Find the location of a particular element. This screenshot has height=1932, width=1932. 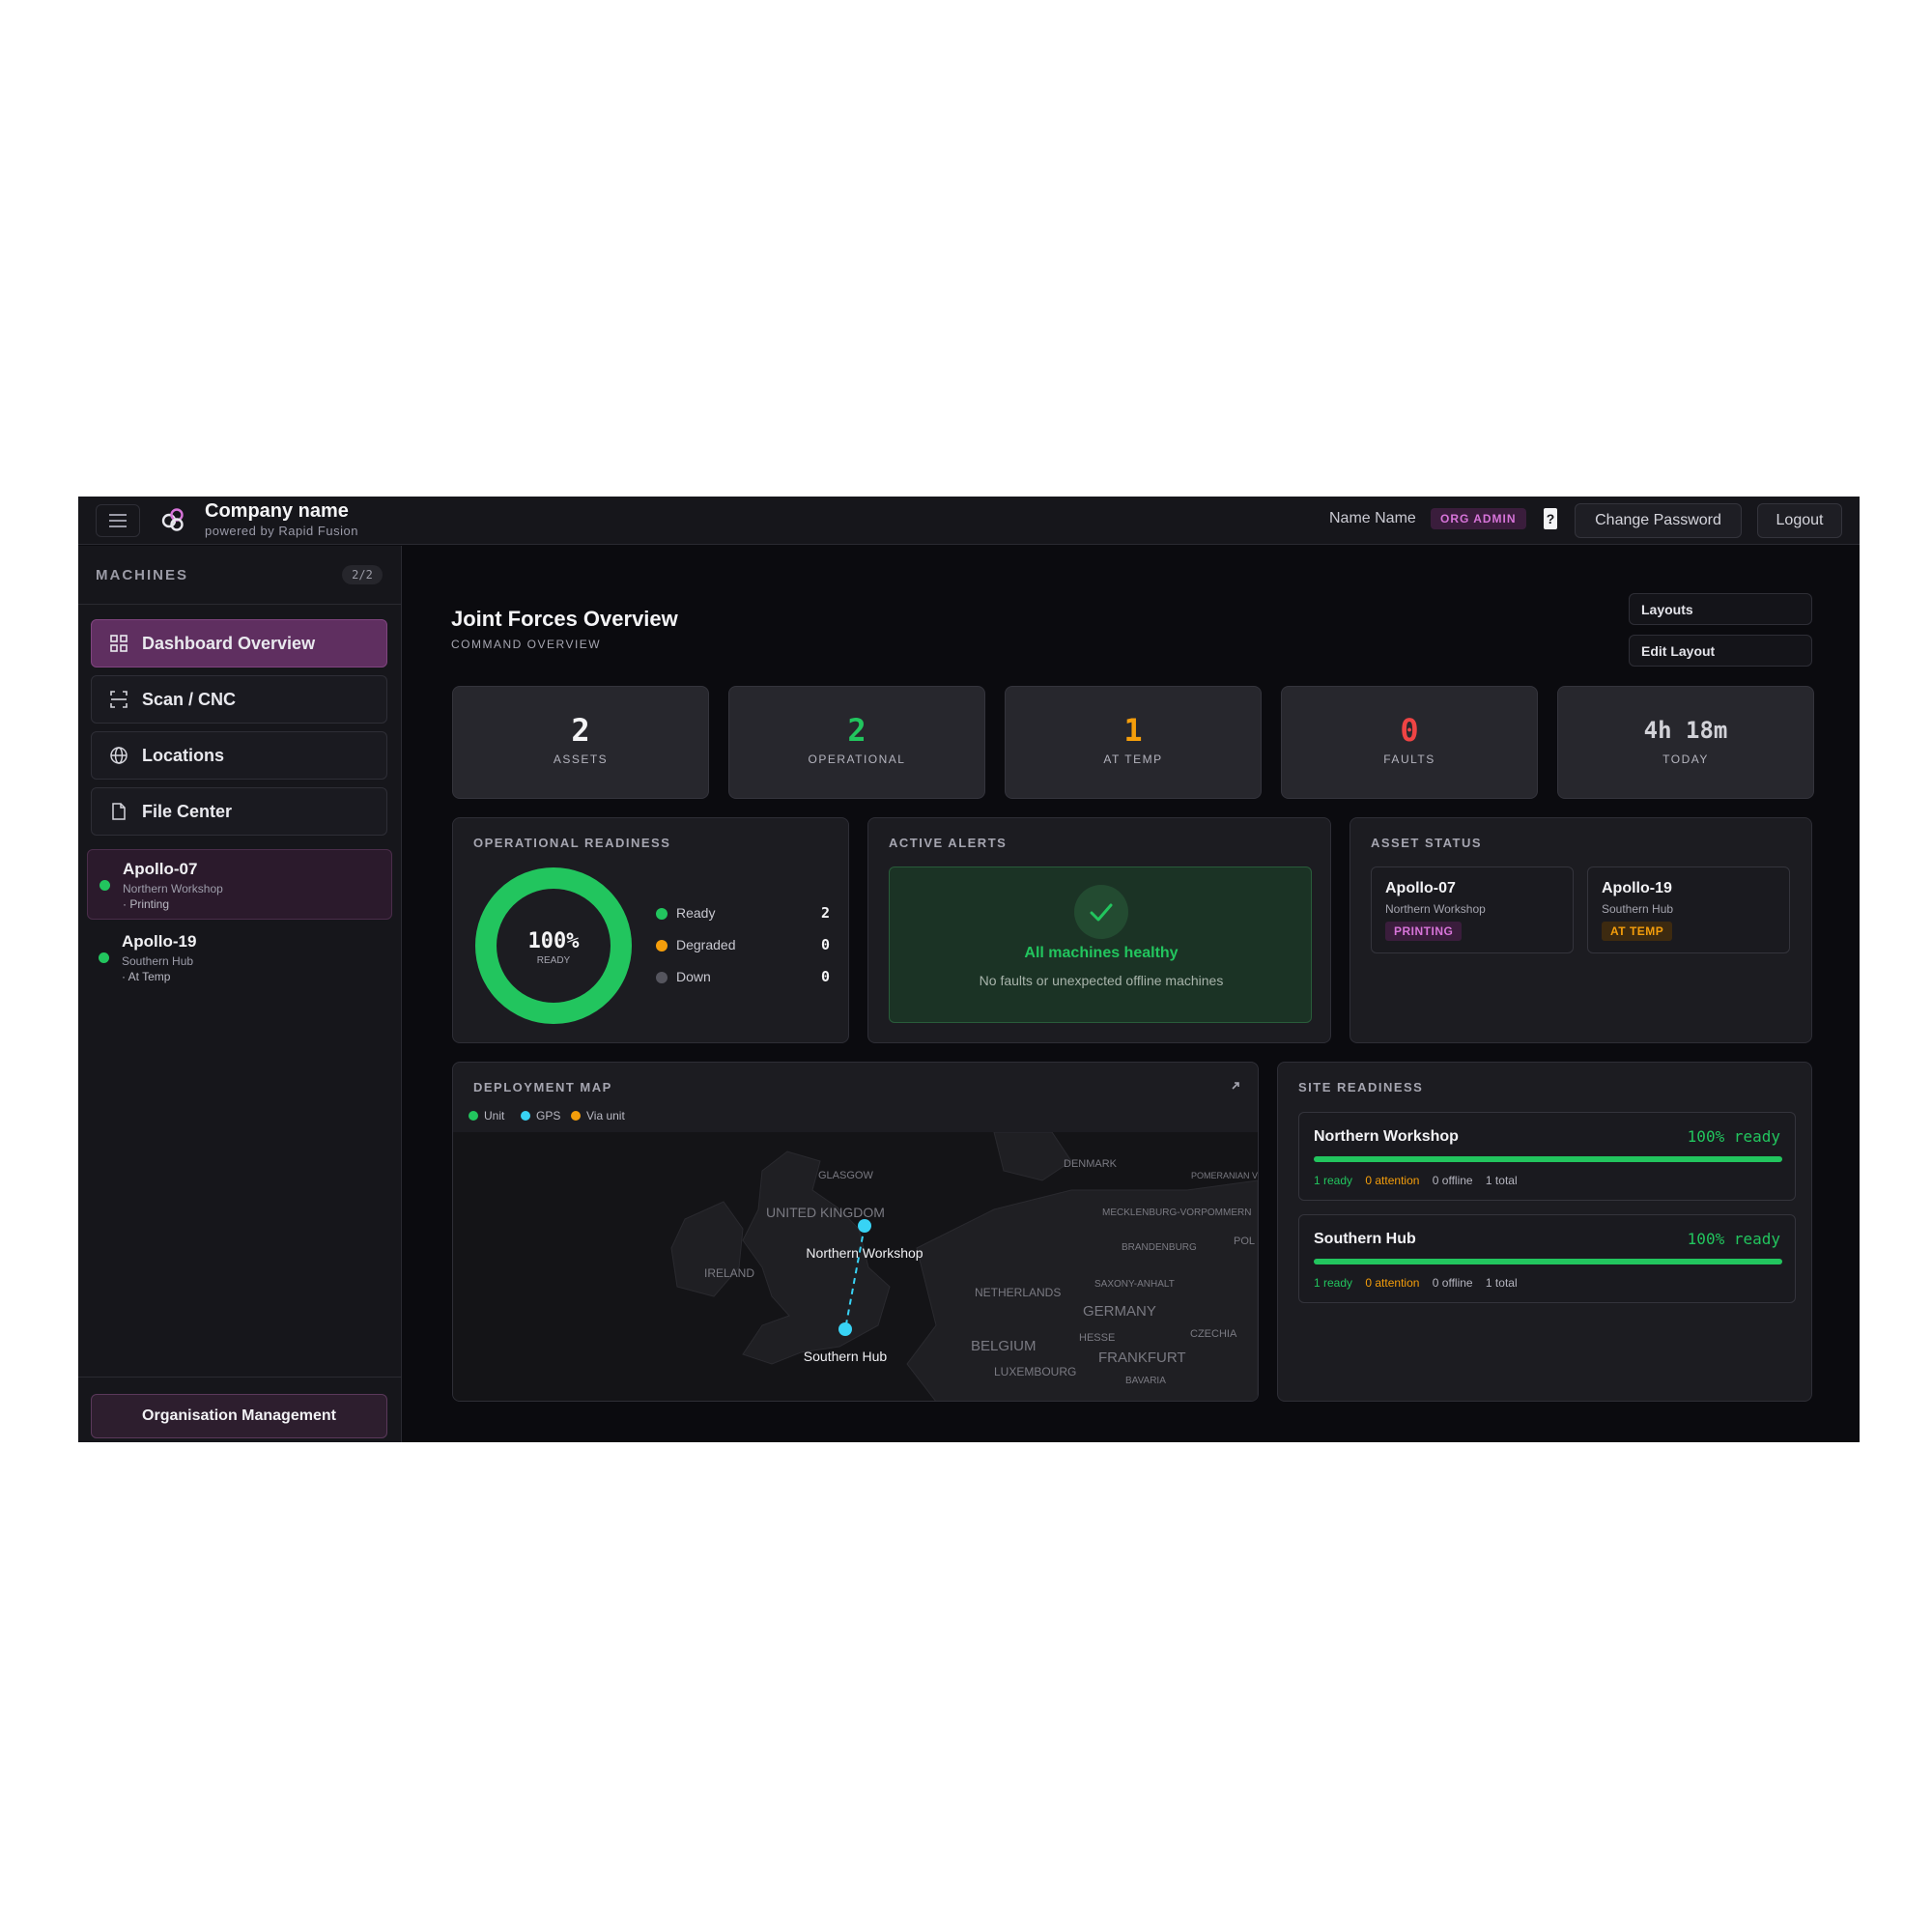

stat-card-faults: 0 FAULTS is located at coordinates (1409, 742).